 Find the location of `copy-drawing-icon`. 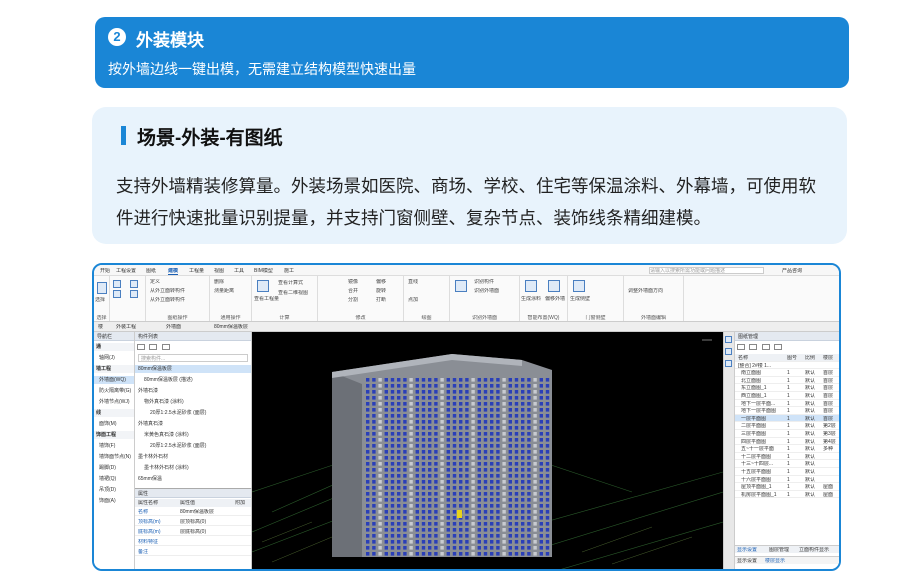

copy-drawing-icon is located at coordinates (765, 347).